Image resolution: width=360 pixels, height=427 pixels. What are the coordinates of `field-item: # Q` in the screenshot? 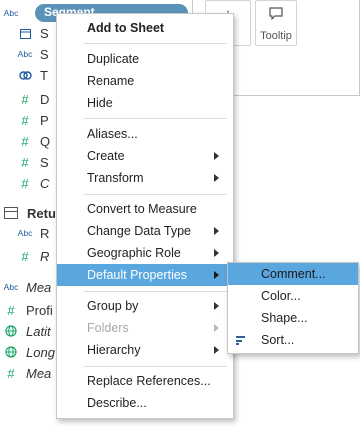 It's located at (34, 141).